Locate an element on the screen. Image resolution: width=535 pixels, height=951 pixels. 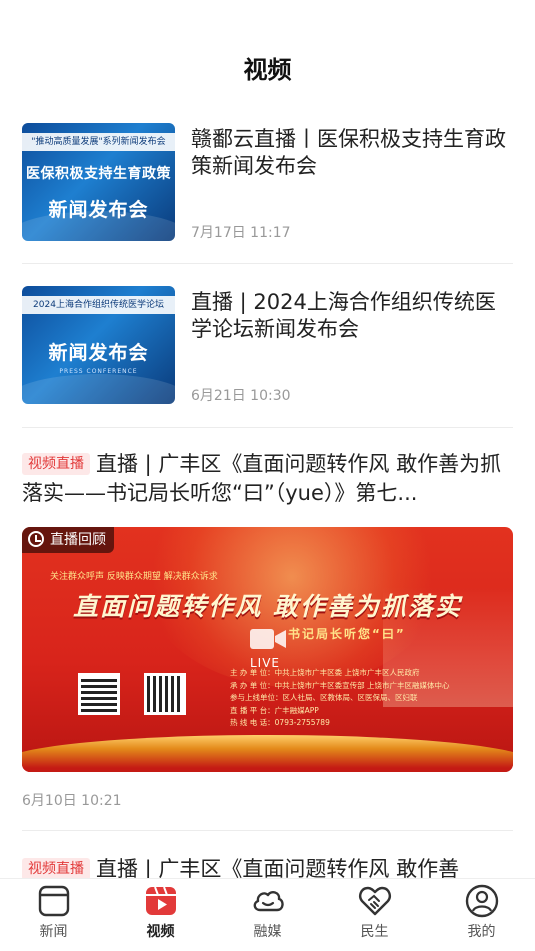
tab-mine: 我的 is located at coordinates (481, 915).